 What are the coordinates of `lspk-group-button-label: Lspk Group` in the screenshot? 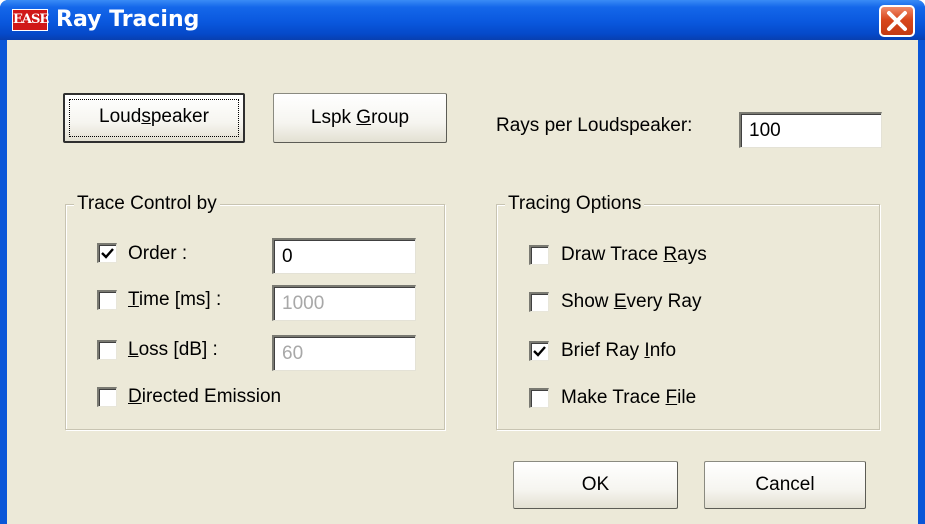 It's located at (360, 117).